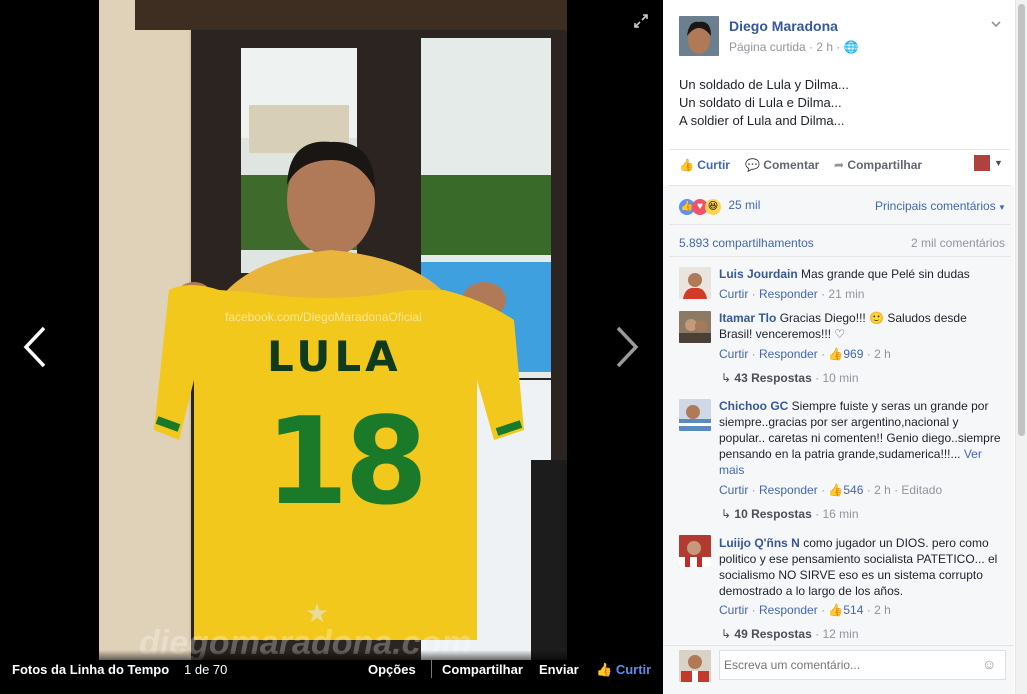 The height and width of the screenshot is (694, 1027). I want to click on comment-time: 21 min, so click(846, 294).